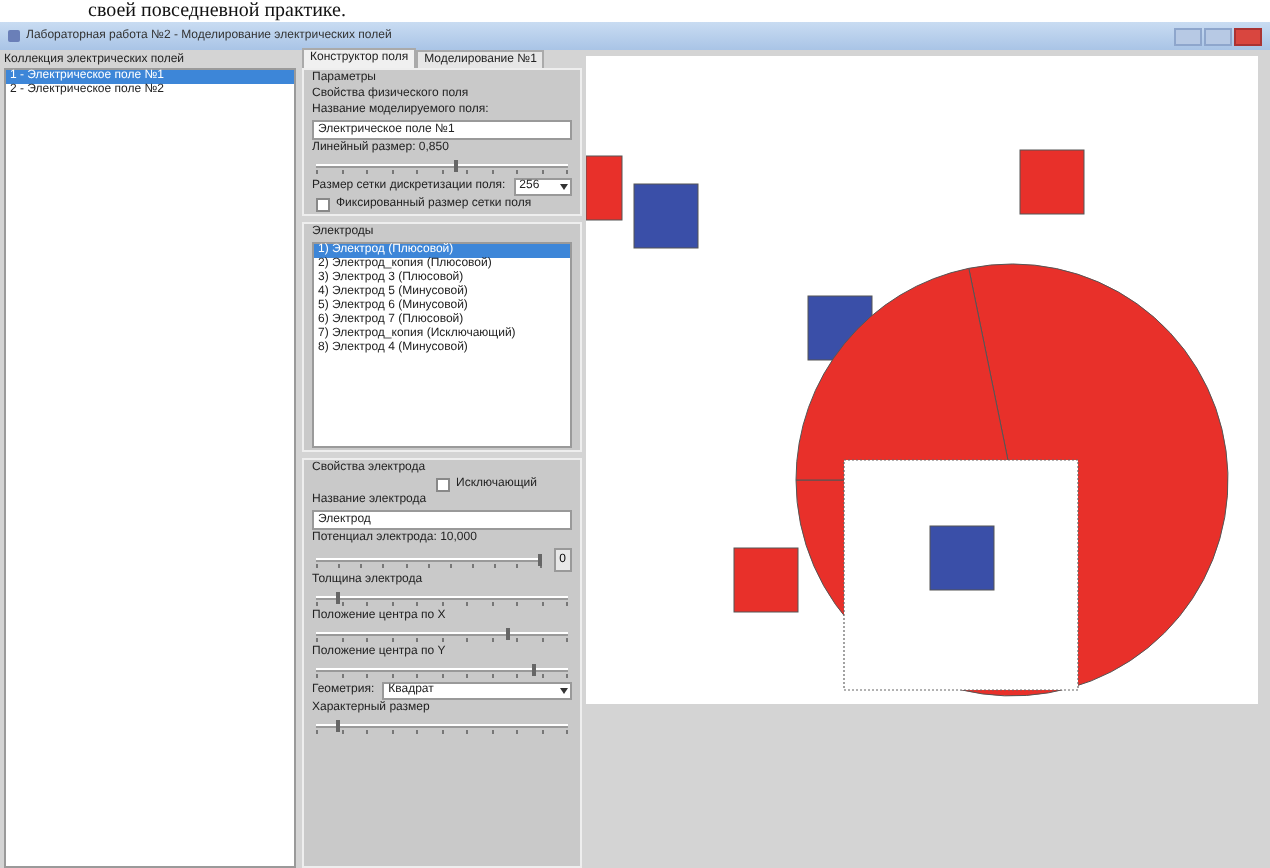  I want to click on close-button, so click(1248, 36).